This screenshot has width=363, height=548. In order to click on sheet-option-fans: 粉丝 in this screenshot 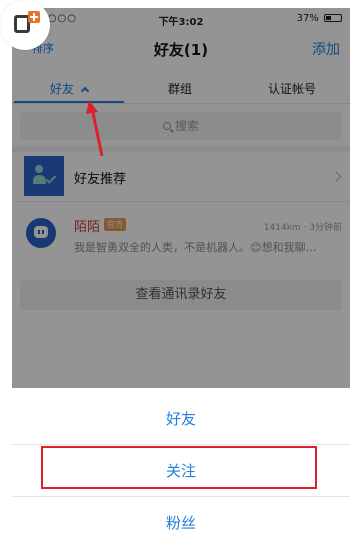, I will do `click(181, 519)`.